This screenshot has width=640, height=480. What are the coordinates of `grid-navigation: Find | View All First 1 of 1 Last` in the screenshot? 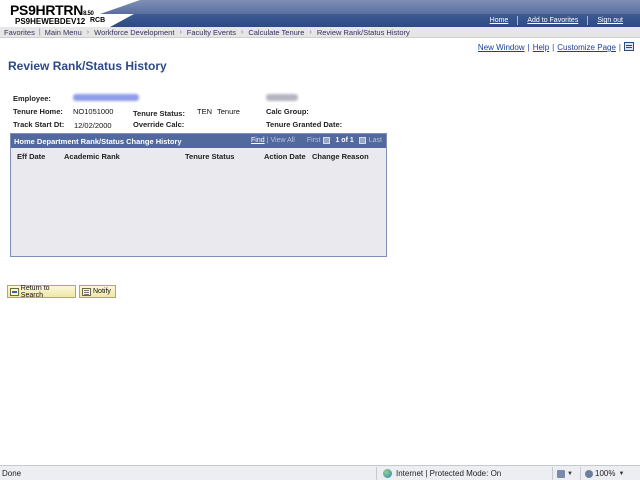 It's located at (316, 140).